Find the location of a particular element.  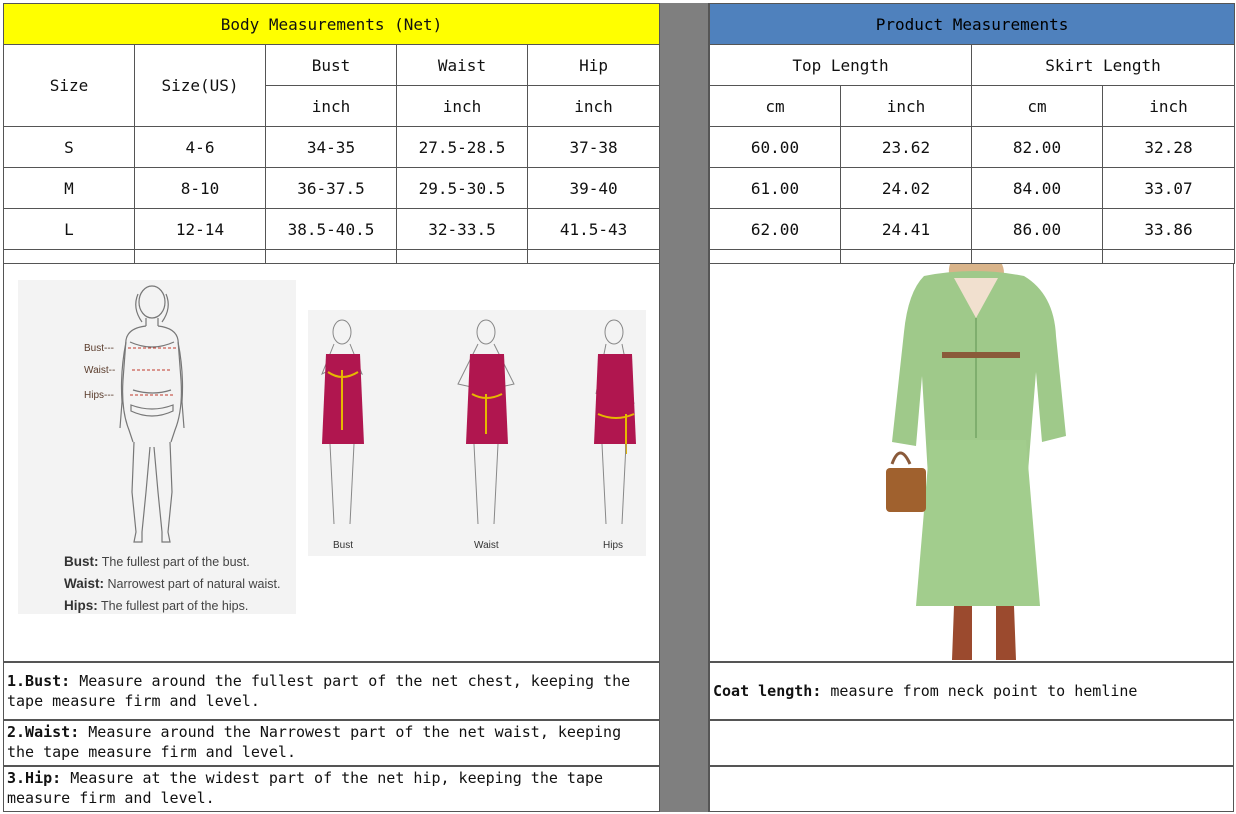

cell-skirt-inch: 32.28 is located at coordinates (1168, 147).